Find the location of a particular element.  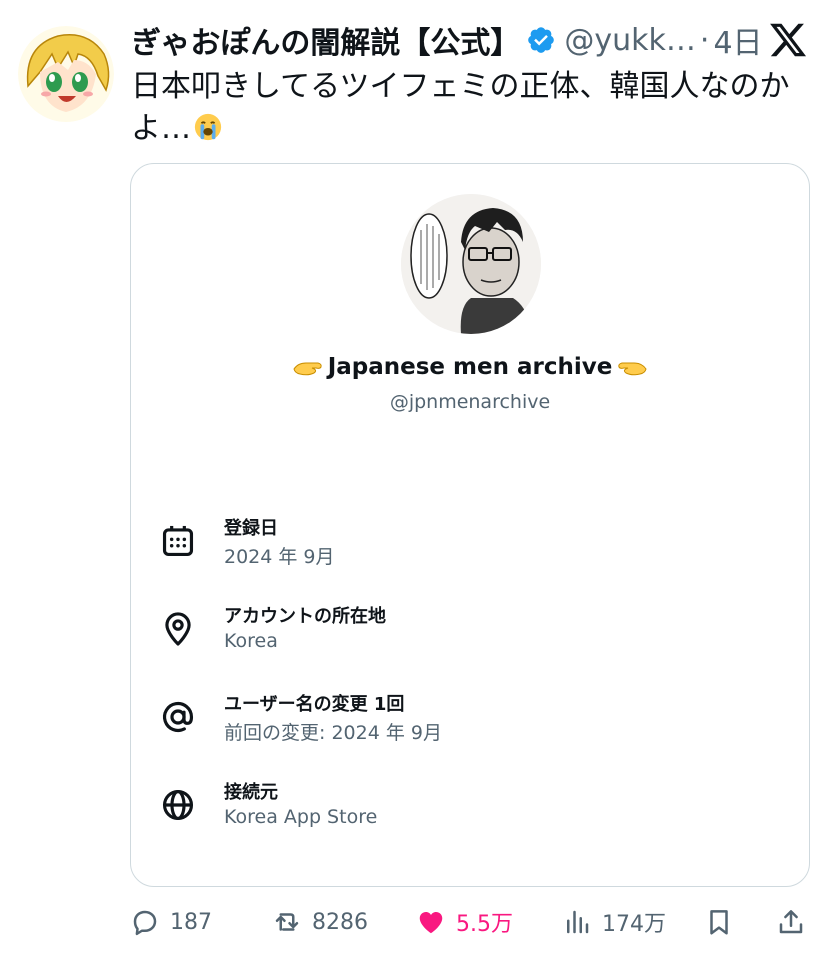

tweet-action-bar: 187 8286 5.5万 174万 is located at coordinates (414, 922).